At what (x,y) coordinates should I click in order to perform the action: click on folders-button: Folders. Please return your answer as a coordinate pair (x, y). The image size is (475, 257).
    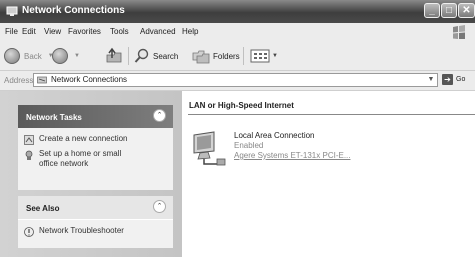
    Looking at the image, I should click on (216, 56).